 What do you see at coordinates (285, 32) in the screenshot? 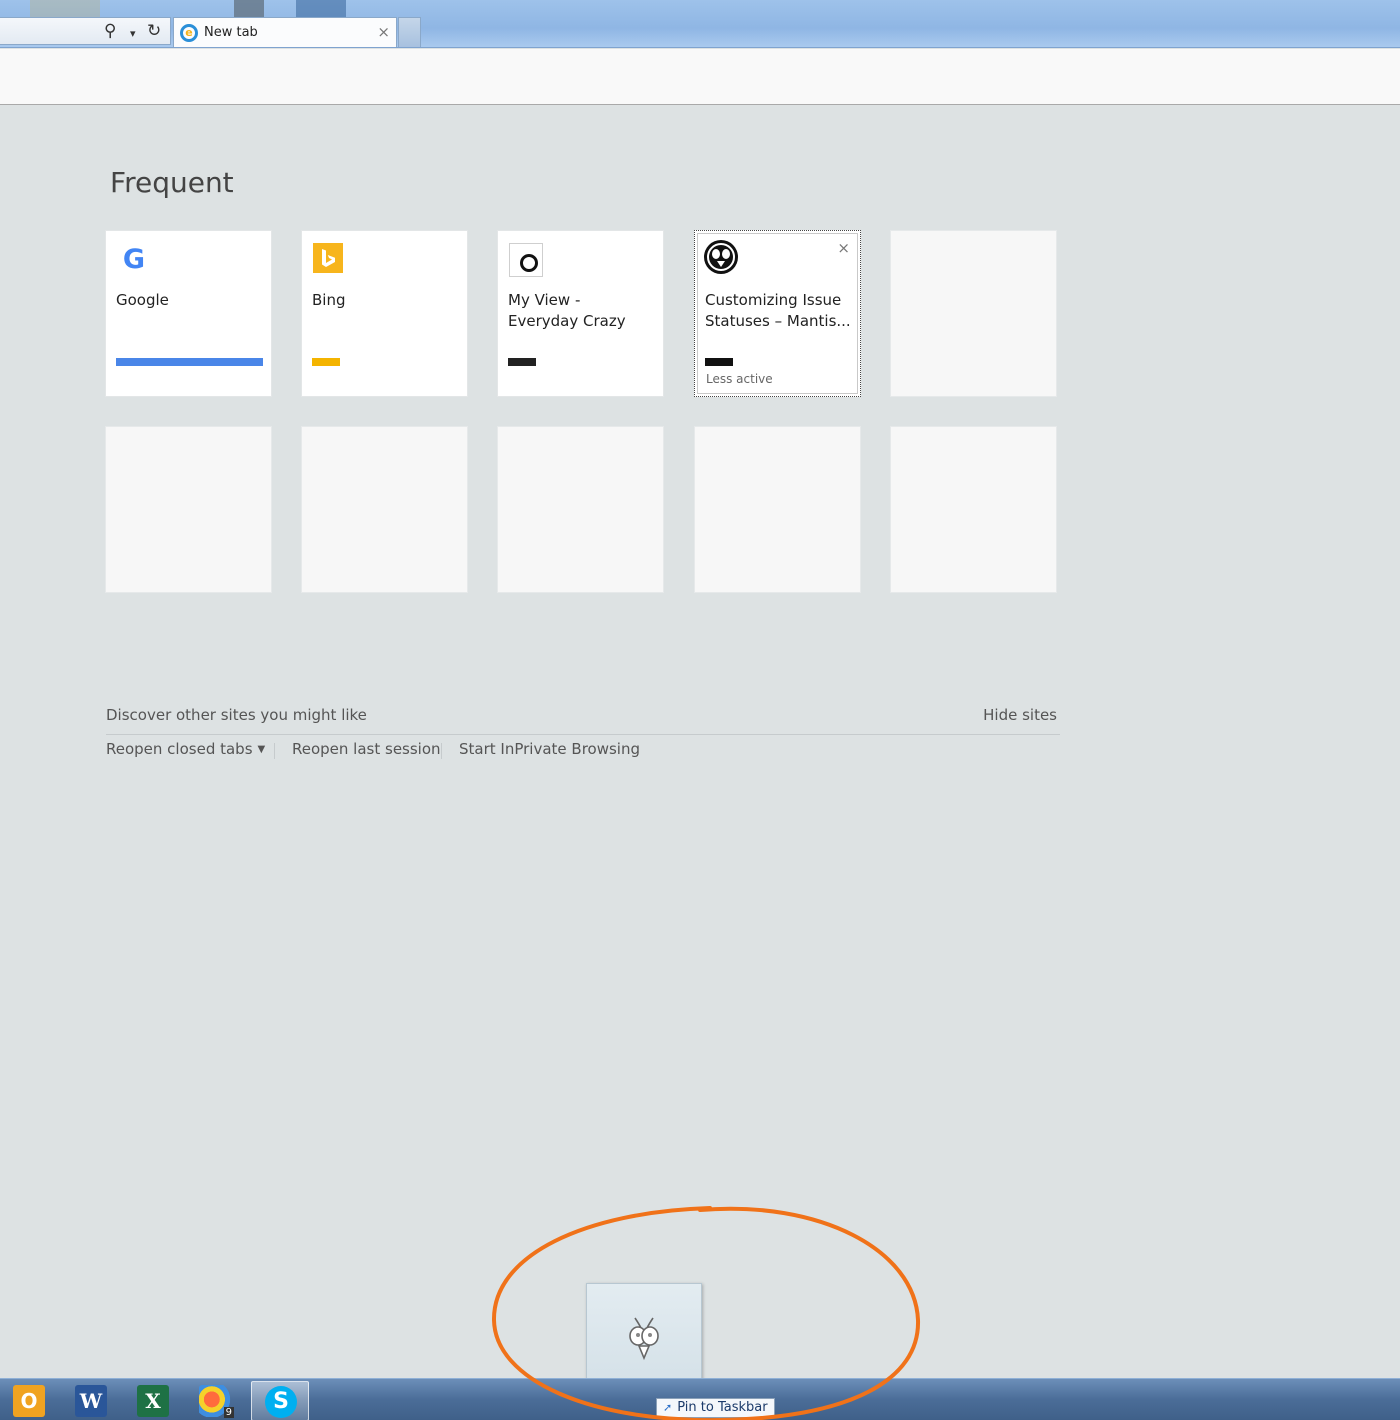
I see `tab-new-tab: e New tab ×` at bounding box center [285, 32].